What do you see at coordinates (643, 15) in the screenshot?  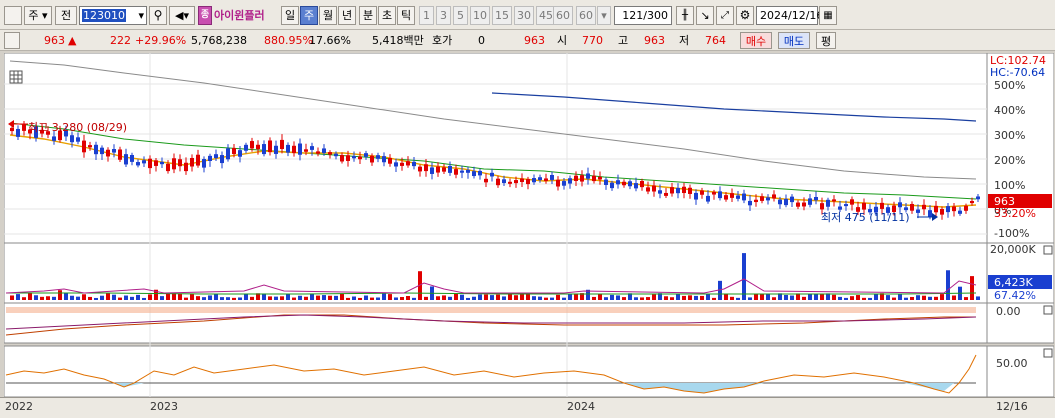 I see `count-display: 121/300` at bounding box center [643, 15].